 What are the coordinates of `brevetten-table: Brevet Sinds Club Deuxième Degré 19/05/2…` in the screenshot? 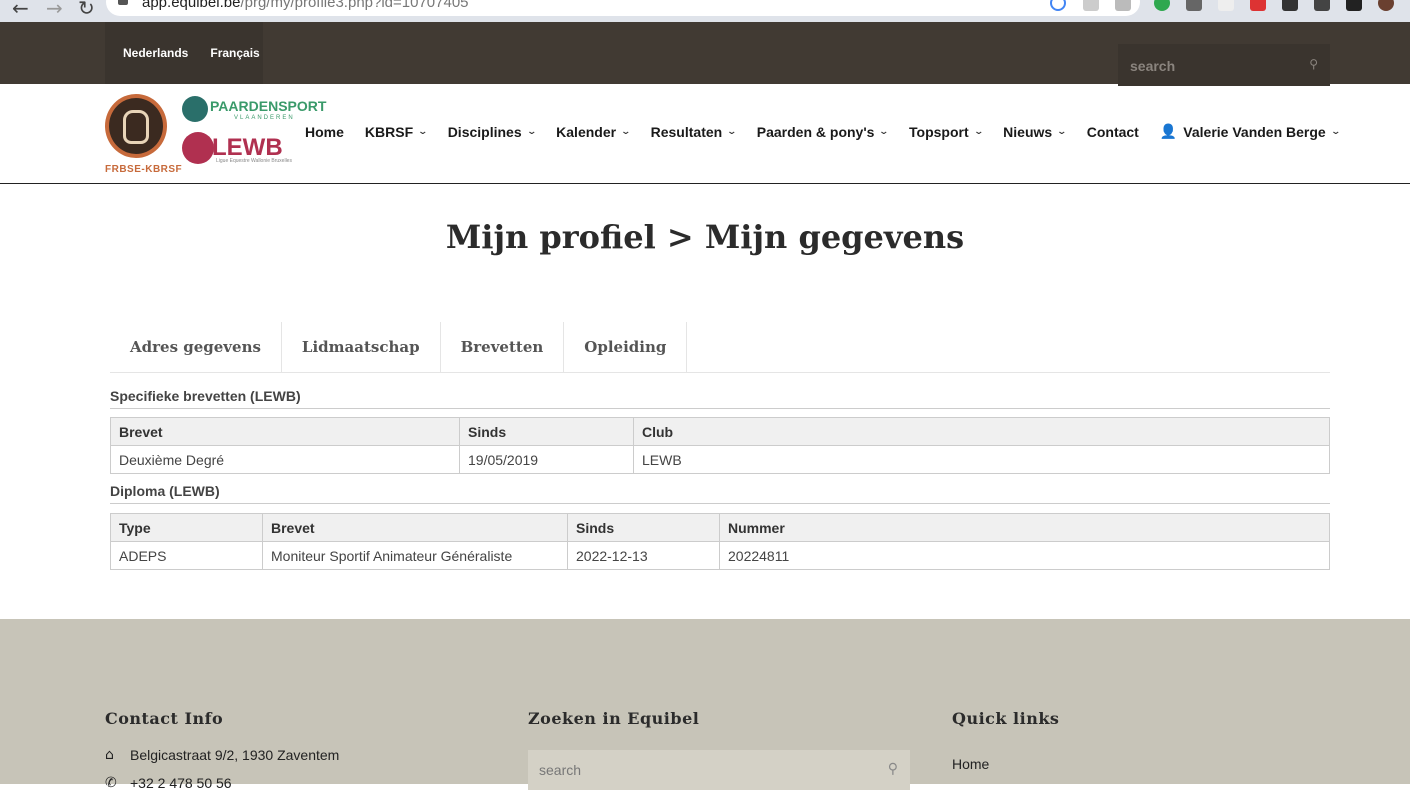 It's located at (720, 445).